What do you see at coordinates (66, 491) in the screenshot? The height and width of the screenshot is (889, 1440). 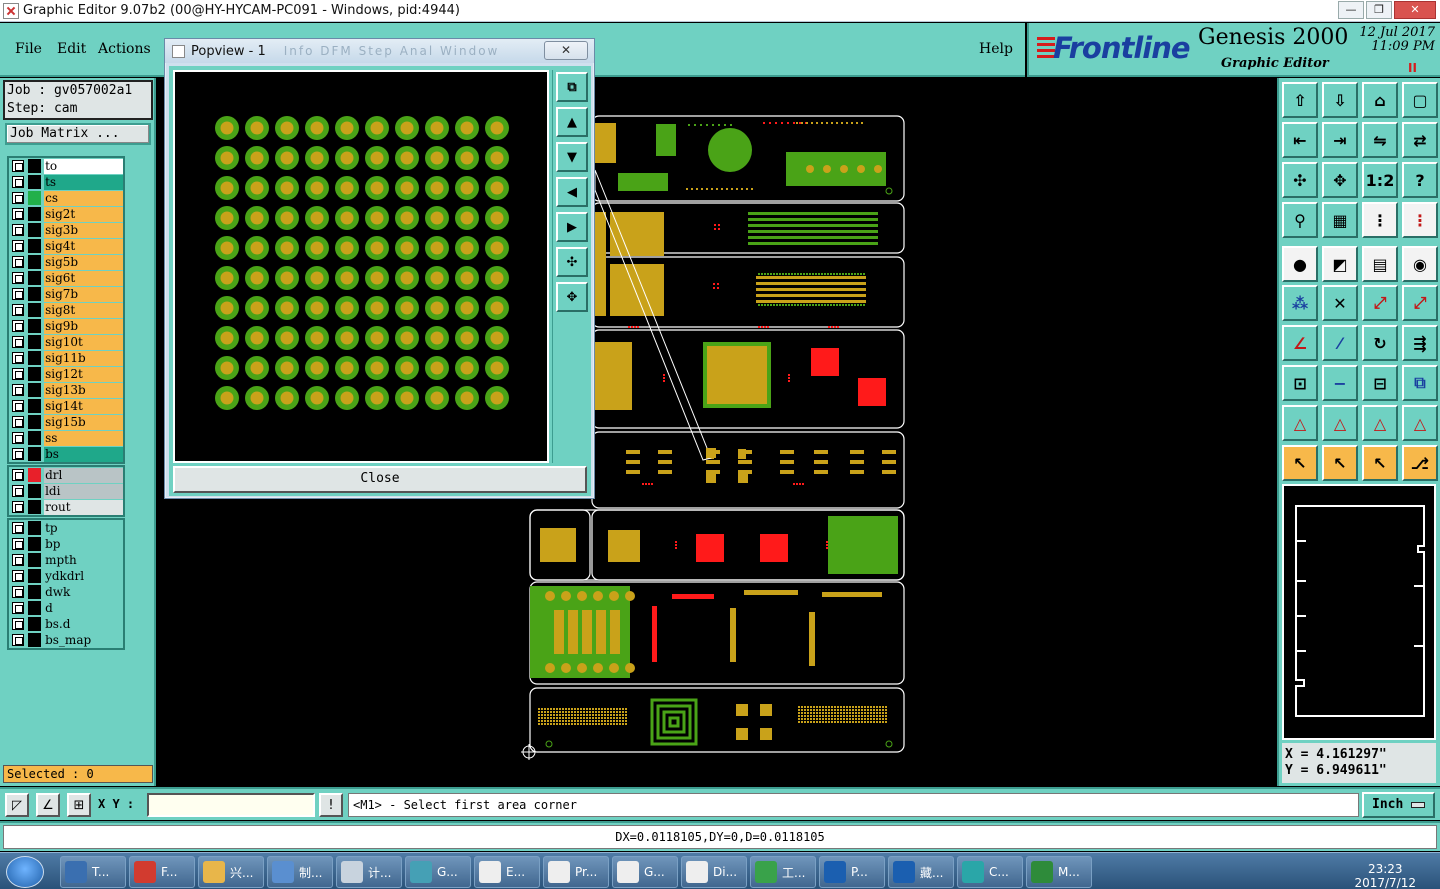 I see `layer-row: ldi` at bounding box center [66, 491].